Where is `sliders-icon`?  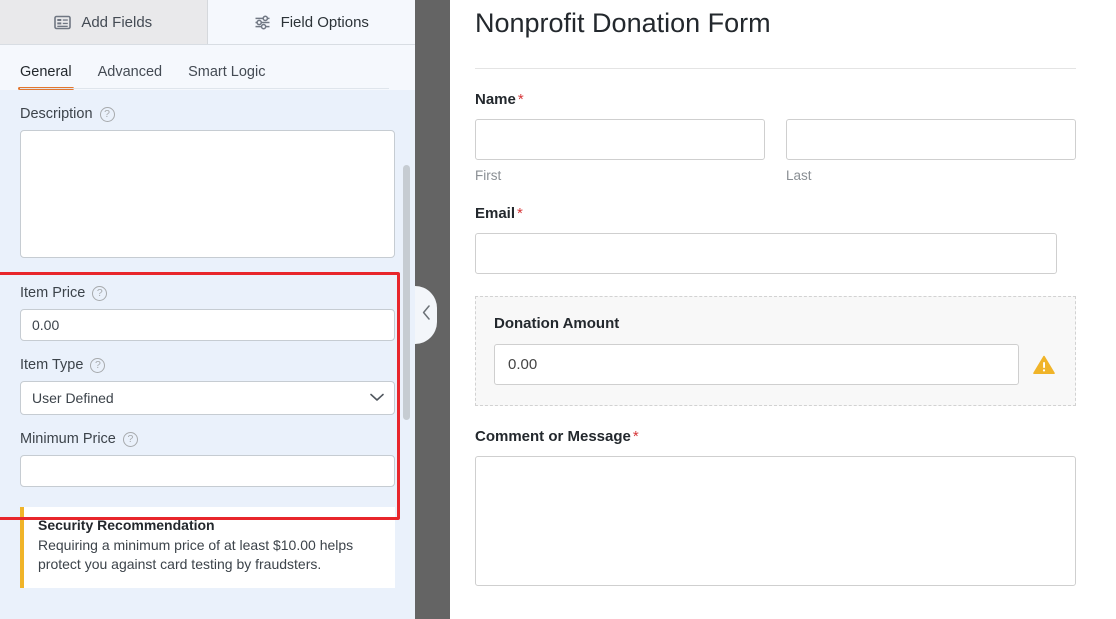 sliders-icon is located at coordinates (262, 22).